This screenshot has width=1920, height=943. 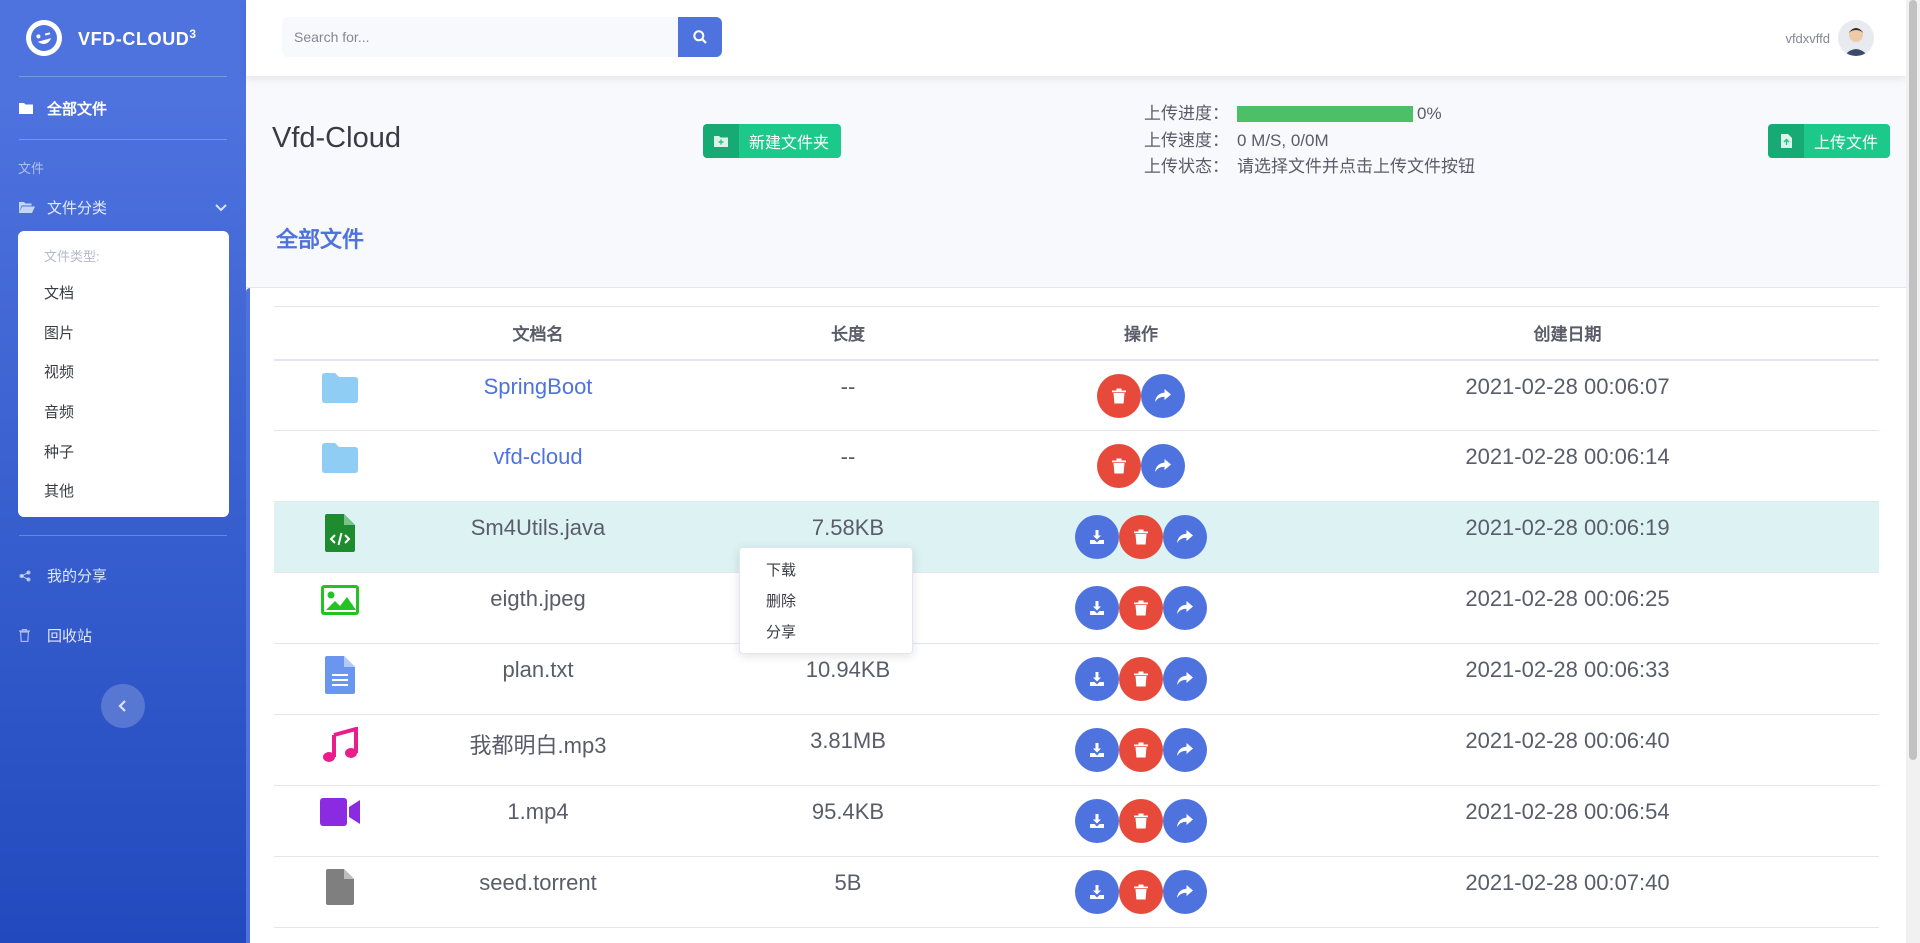 What do you see at coordinates (1567, 333) in the screenshot?
I see `header-date: 创建日期` at bounding box center [1567, 333].